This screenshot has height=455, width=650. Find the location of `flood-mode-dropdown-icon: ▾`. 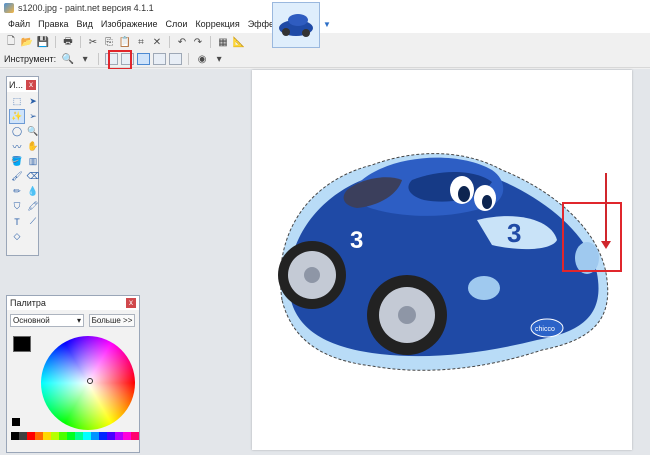

flood-mode-dropdown-icon: ▾ is located at coordinates (219, 59).